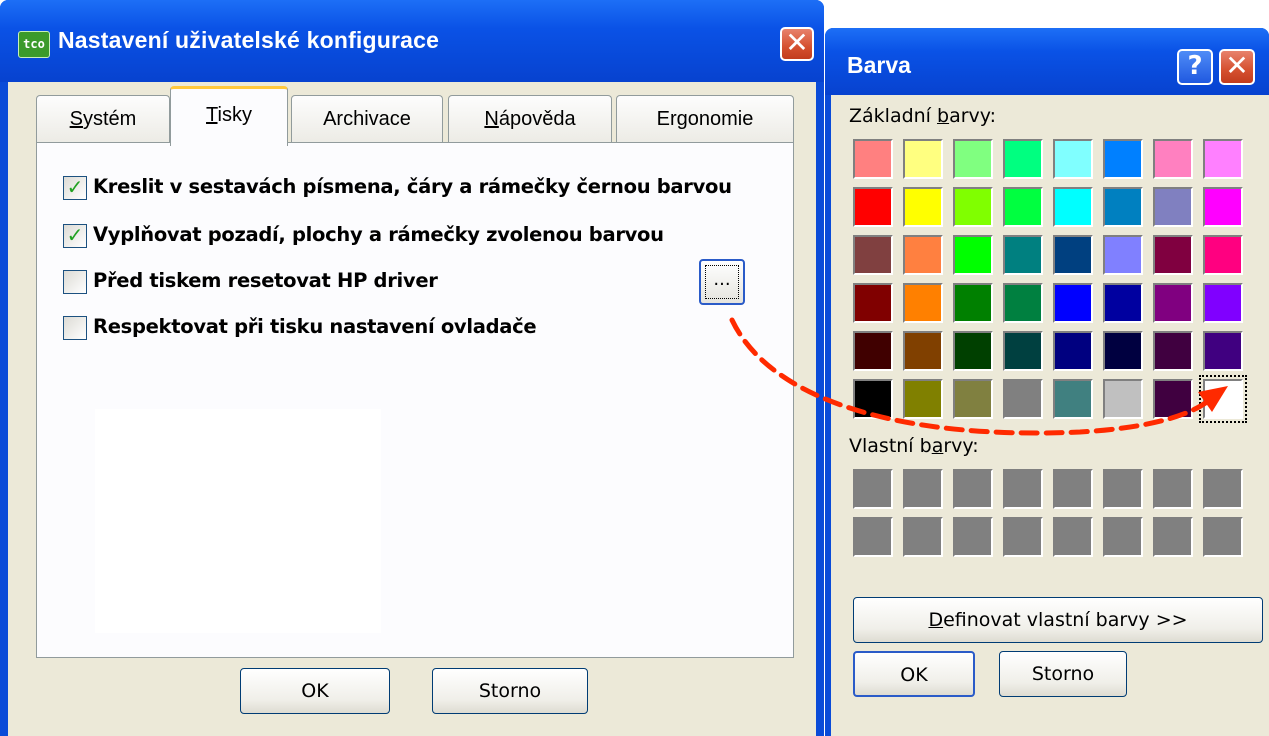 The height and width of the screenshot is (736, 1269). What do you see at coordinates (937, 446) in the screenshot?
I see `label-accel: a` at bounding box center [937, 446].